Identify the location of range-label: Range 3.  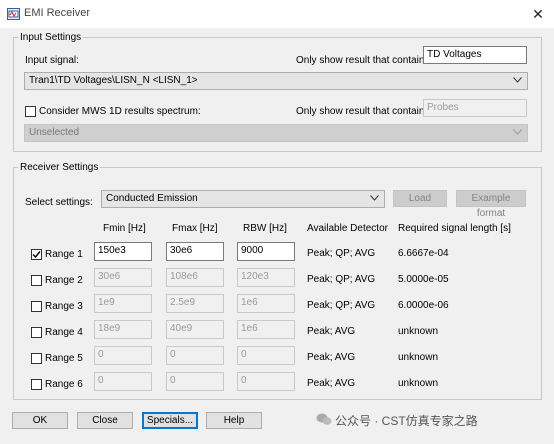
(64, 306).